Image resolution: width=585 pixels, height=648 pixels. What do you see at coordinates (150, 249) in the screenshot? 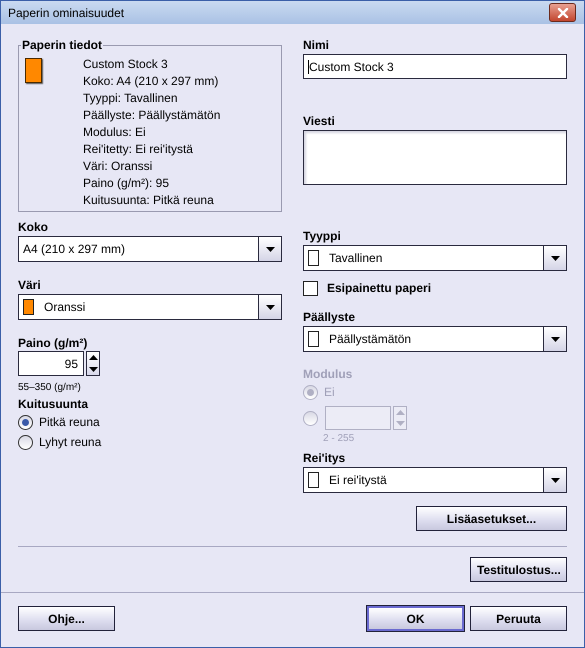
I see `dropdown: A4 (210 x 297 mm)` at bounding box center [150, 249].